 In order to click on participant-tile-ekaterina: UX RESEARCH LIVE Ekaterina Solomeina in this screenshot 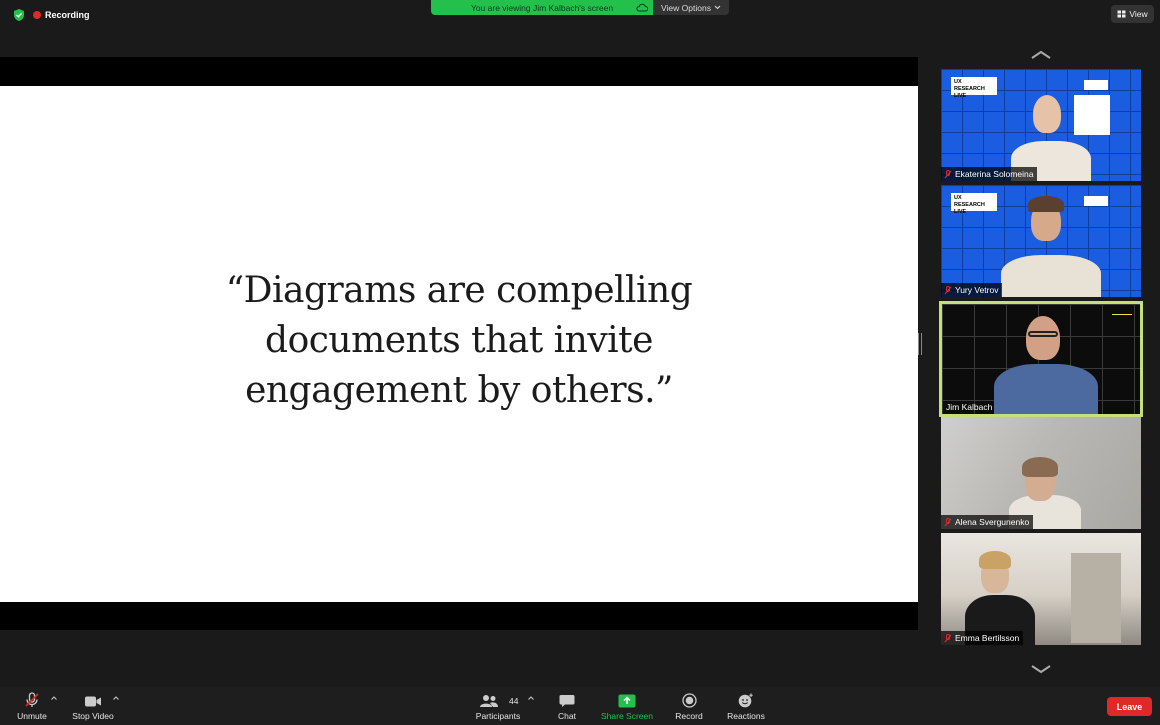, I will do `click(1041, 125)`.